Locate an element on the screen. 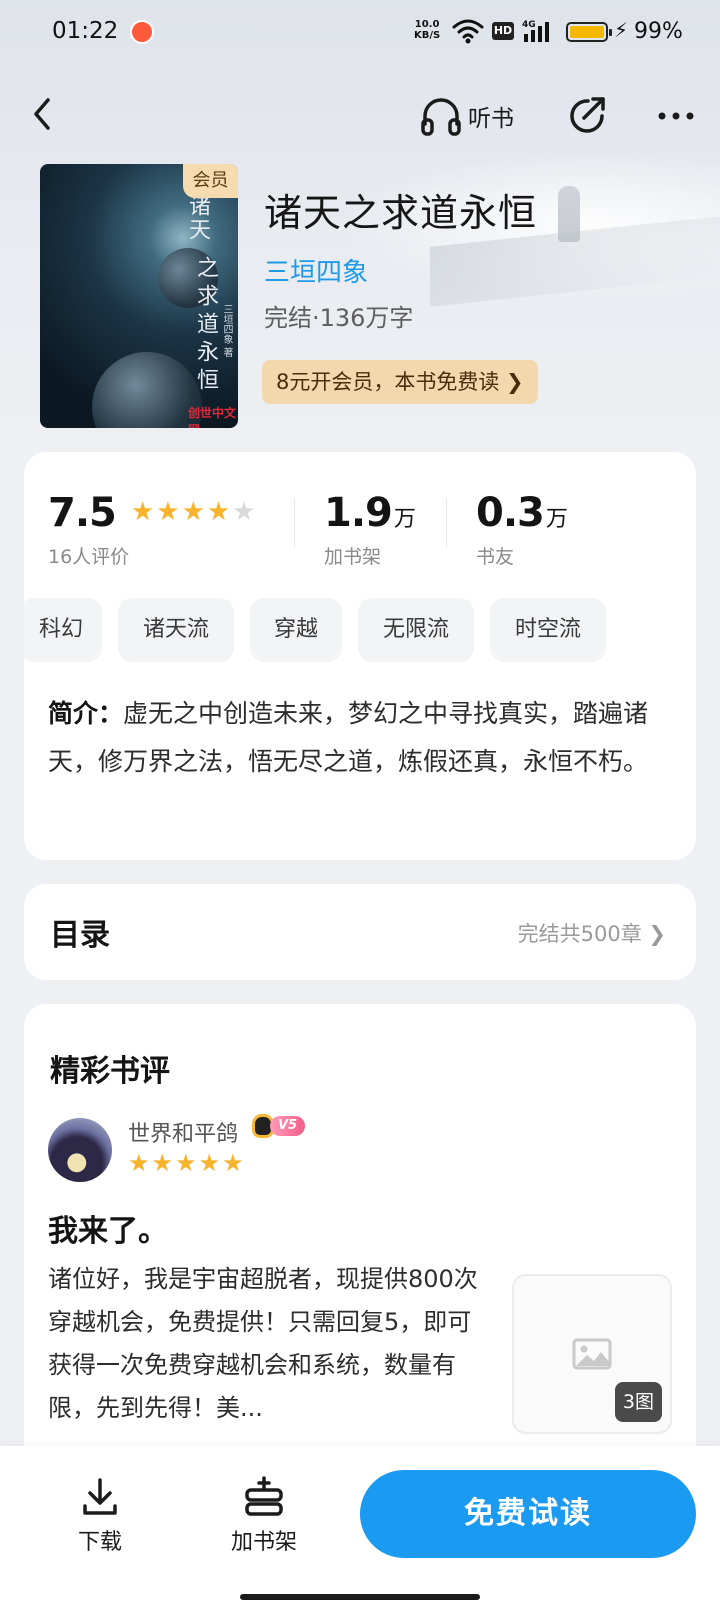 This screenshot has width=720, height=1612. hd-icon: HD is located at coordinates (503, 31).